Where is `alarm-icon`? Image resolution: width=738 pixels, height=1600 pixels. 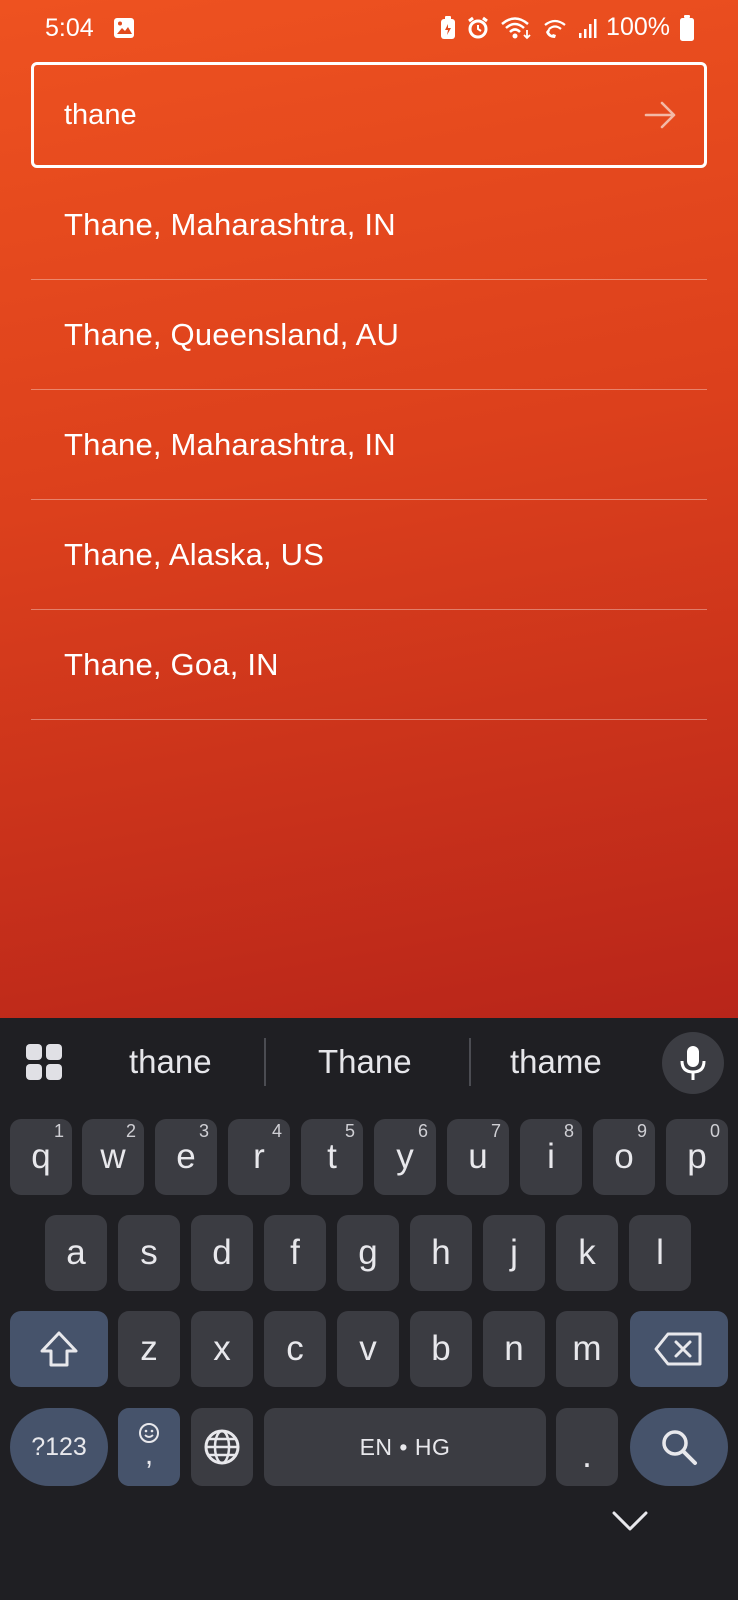 alarm-icon is located at coordinates (478, 27).